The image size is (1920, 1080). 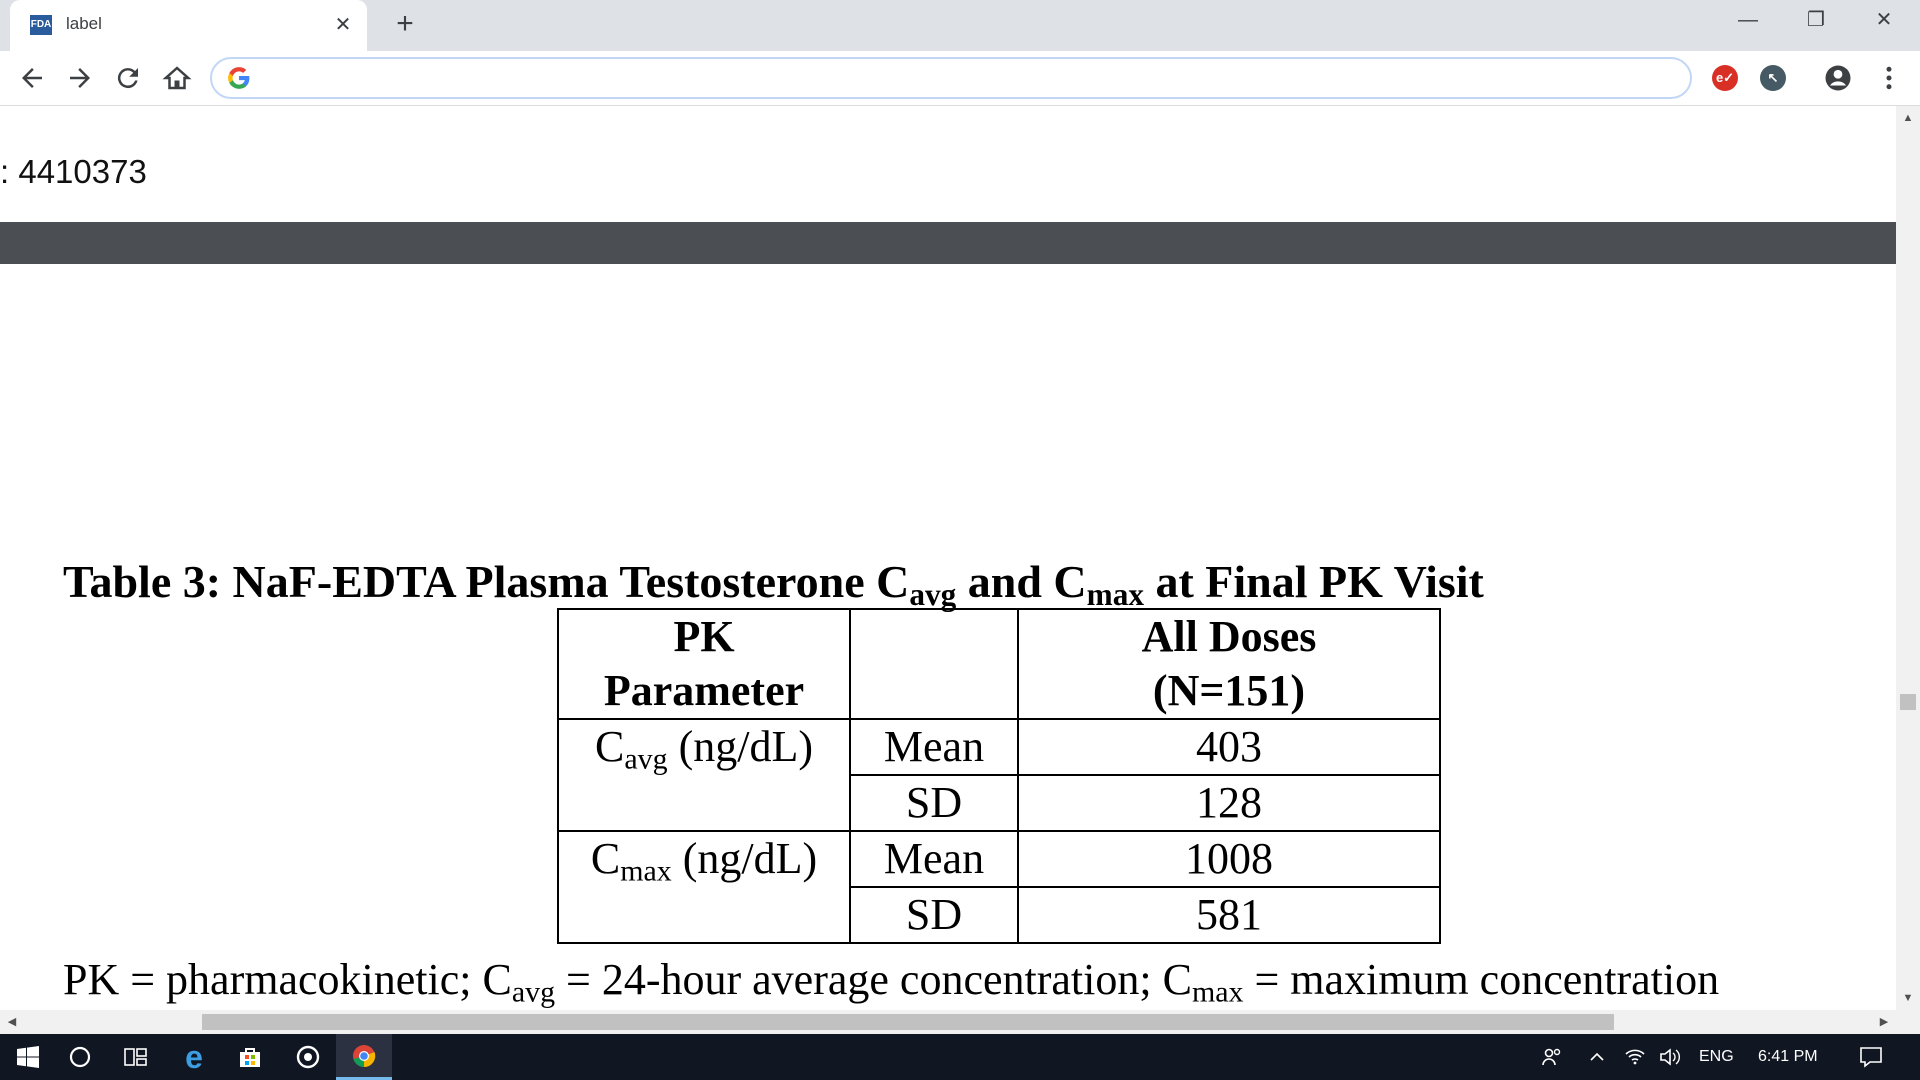 I want to click on start-windows-icon, so click(x=28, y=1057).